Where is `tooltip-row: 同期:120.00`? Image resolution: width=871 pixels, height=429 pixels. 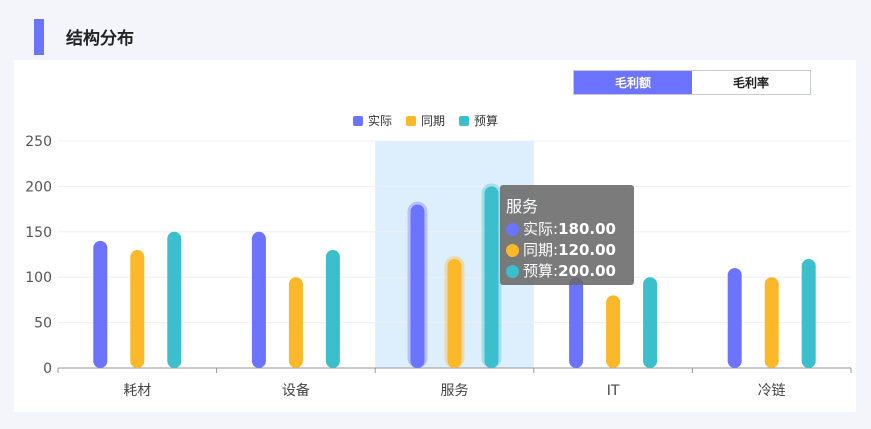 tooltip-row: 同期:120.00 is located at coordinates (567, 250).